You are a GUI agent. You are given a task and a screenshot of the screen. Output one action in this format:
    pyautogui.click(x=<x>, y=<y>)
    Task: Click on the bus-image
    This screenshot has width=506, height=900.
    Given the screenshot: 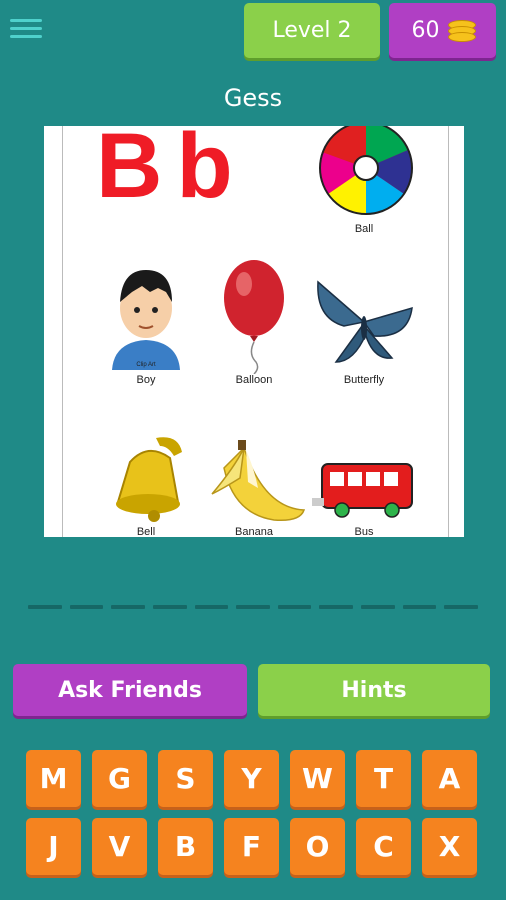 What is the action you would take?
    pyautogui.click(x=362, y=490)
    